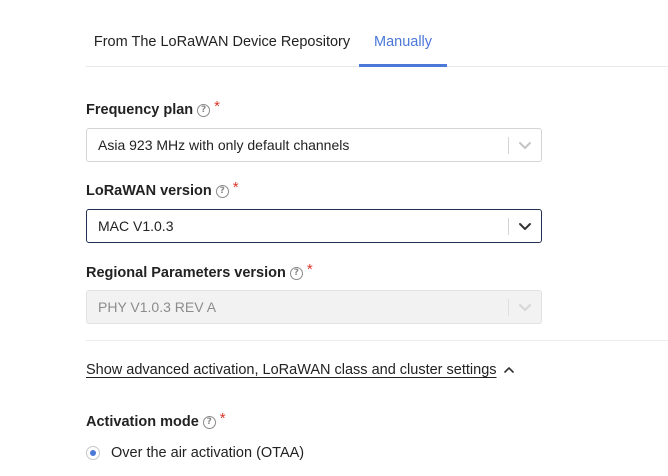 The image size is (668, 476). I want to click on chevron-up-icon, so click(508, 370).